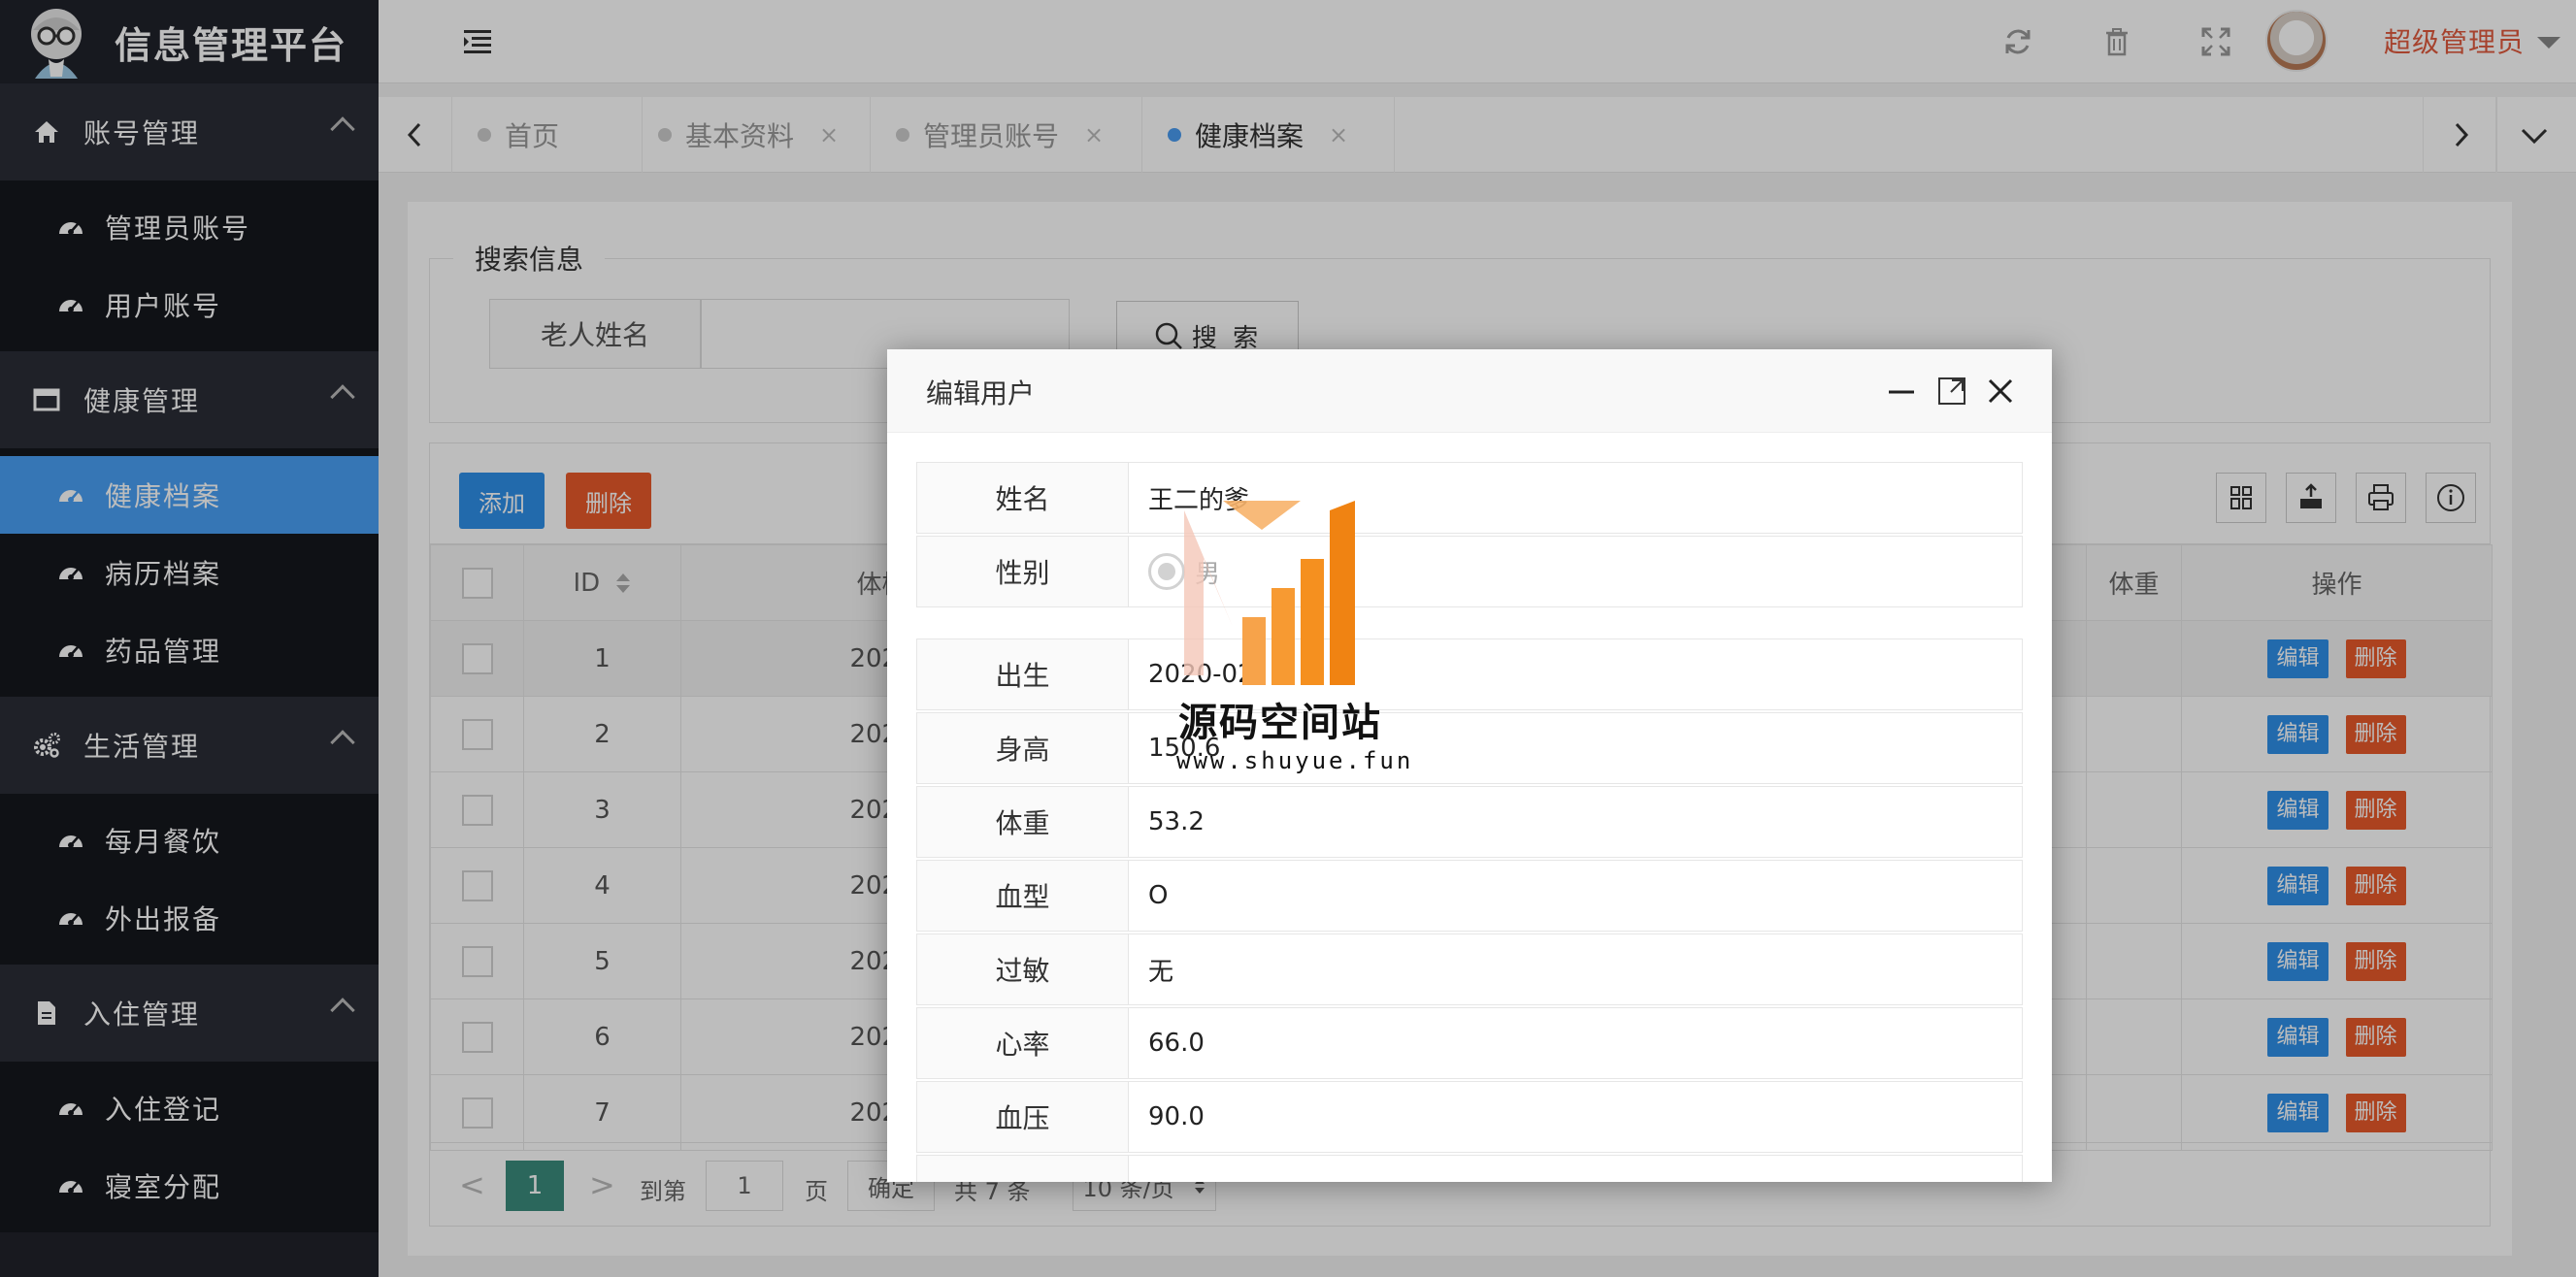 The width and height of the screenshot is (2576, 1277). I want to click on form-label: 过敏, so click(1023, 969).